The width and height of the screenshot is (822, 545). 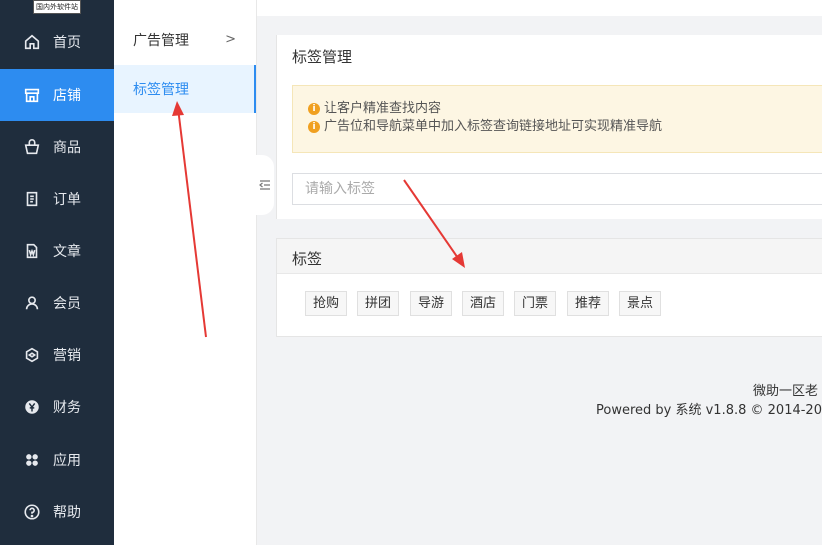 I want to click on nav-item-members: 会员, so click(x=57, y=303).